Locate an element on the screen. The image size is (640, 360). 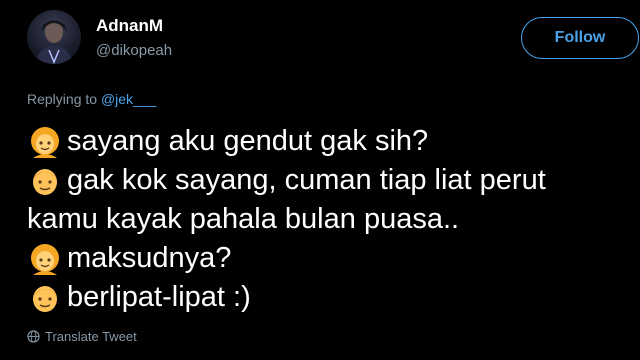
tweet-line: maksudnya? is located at coordinates (327, 258).